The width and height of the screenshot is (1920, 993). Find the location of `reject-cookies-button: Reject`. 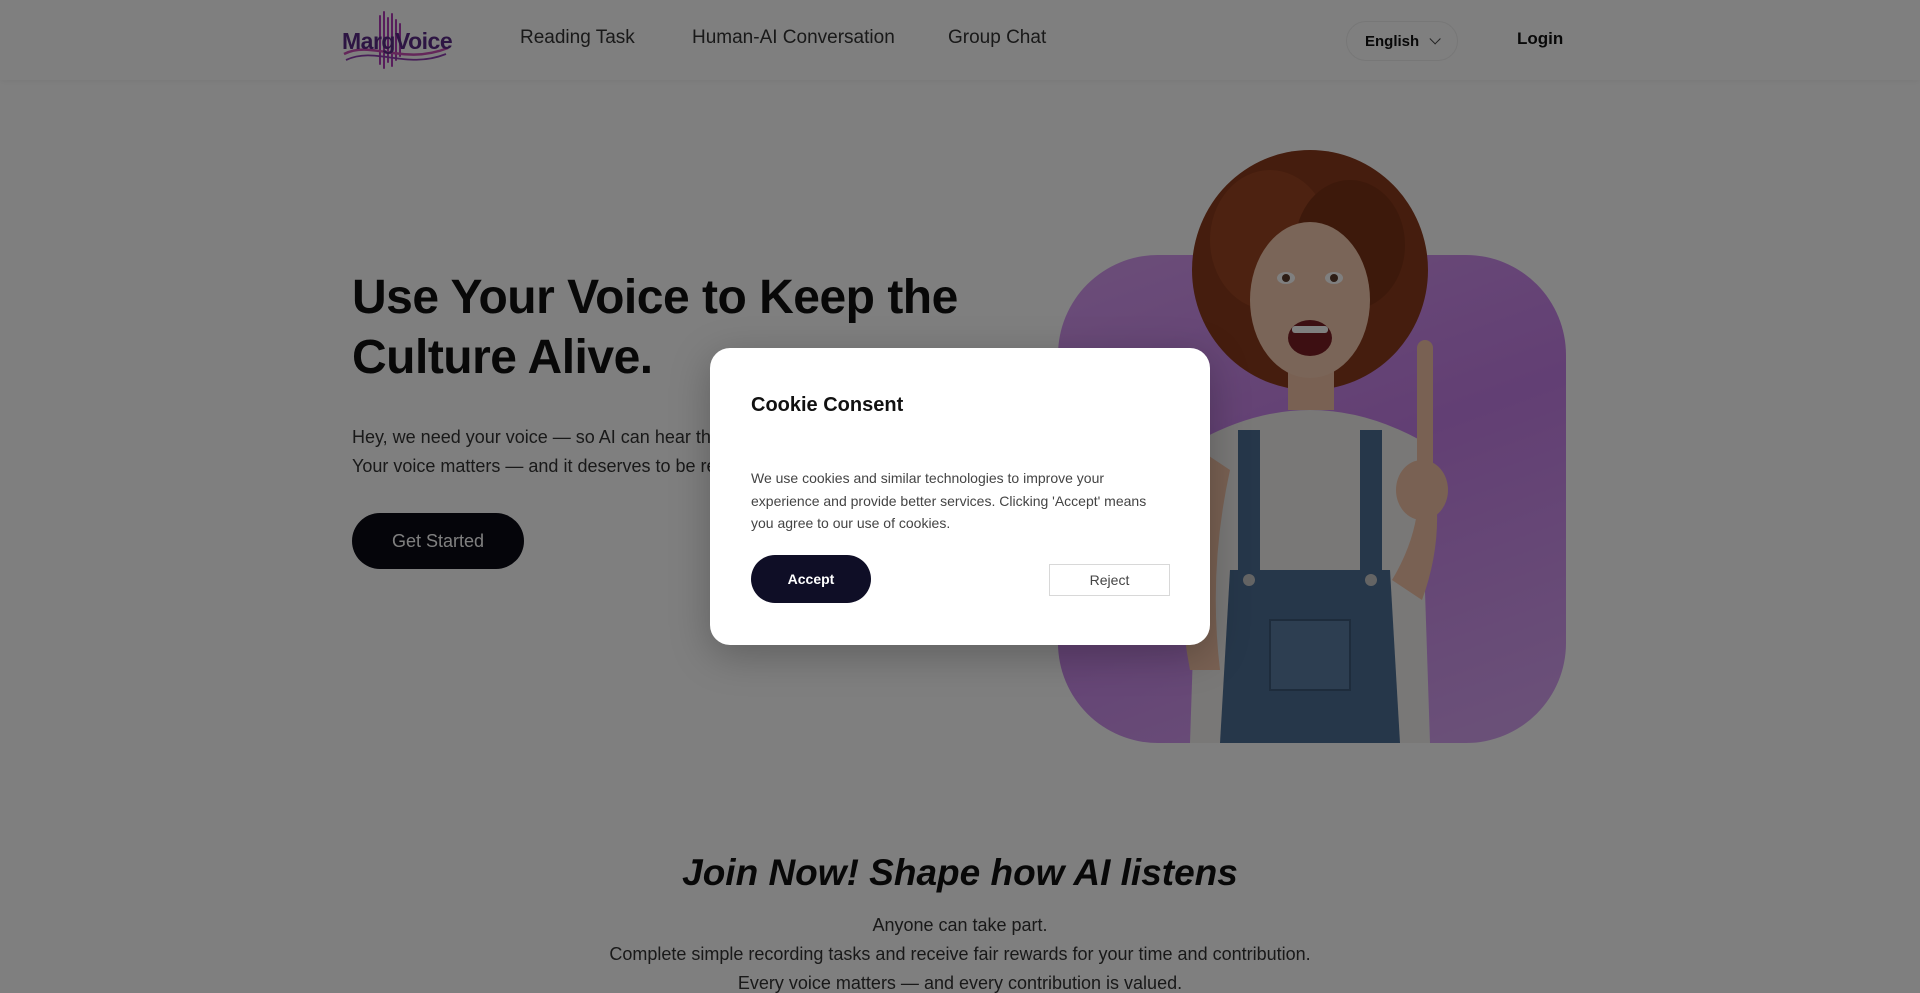

reject-cookies-button: Reject is located at coordinates (1109, 580).